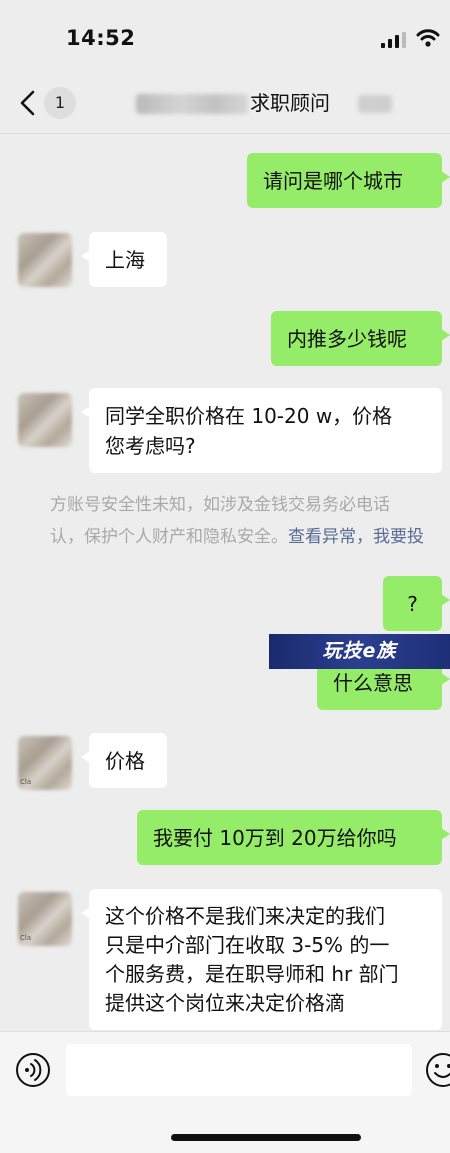 The height and width of the screenshot is (1153, 450). I want to click on message-bubble-outgoing: ?, so click(416, 603).